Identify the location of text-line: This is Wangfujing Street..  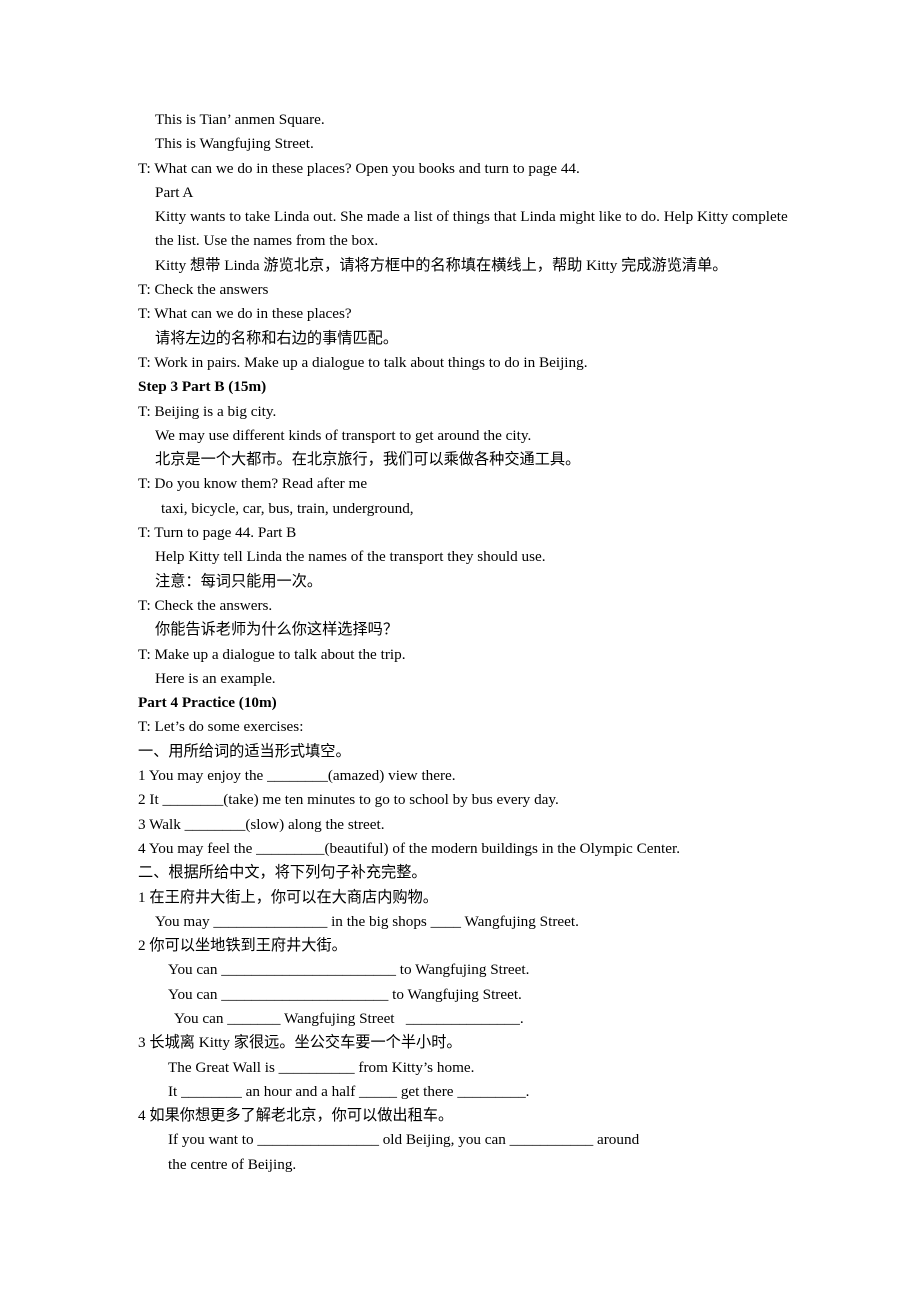
(234, 144).